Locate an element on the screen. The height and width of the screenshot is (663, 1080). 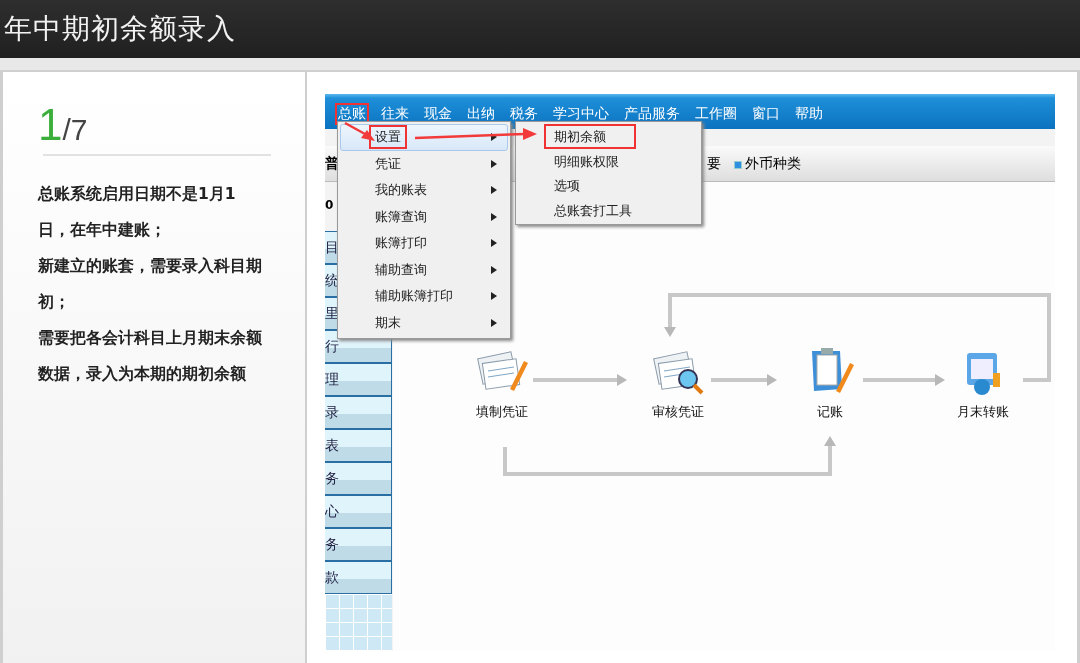
sidebar-item: 录 is located at coordinates (358, 412).